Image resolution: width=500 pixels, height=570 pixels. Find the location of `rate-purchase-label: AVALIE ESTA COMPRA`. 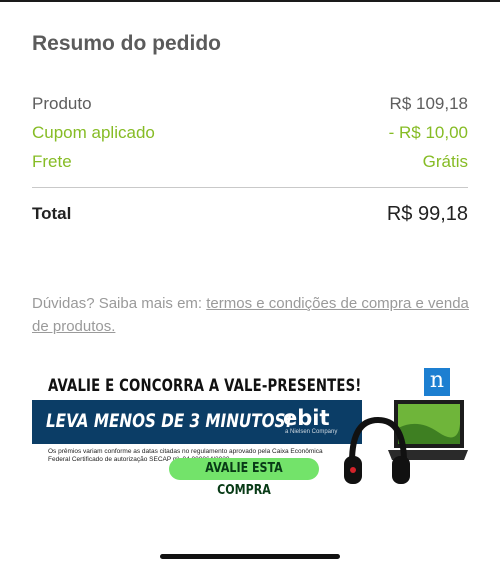

rate-purchase-label: AVALIE ESTA COMPRA is located at coordinates (244, 479).